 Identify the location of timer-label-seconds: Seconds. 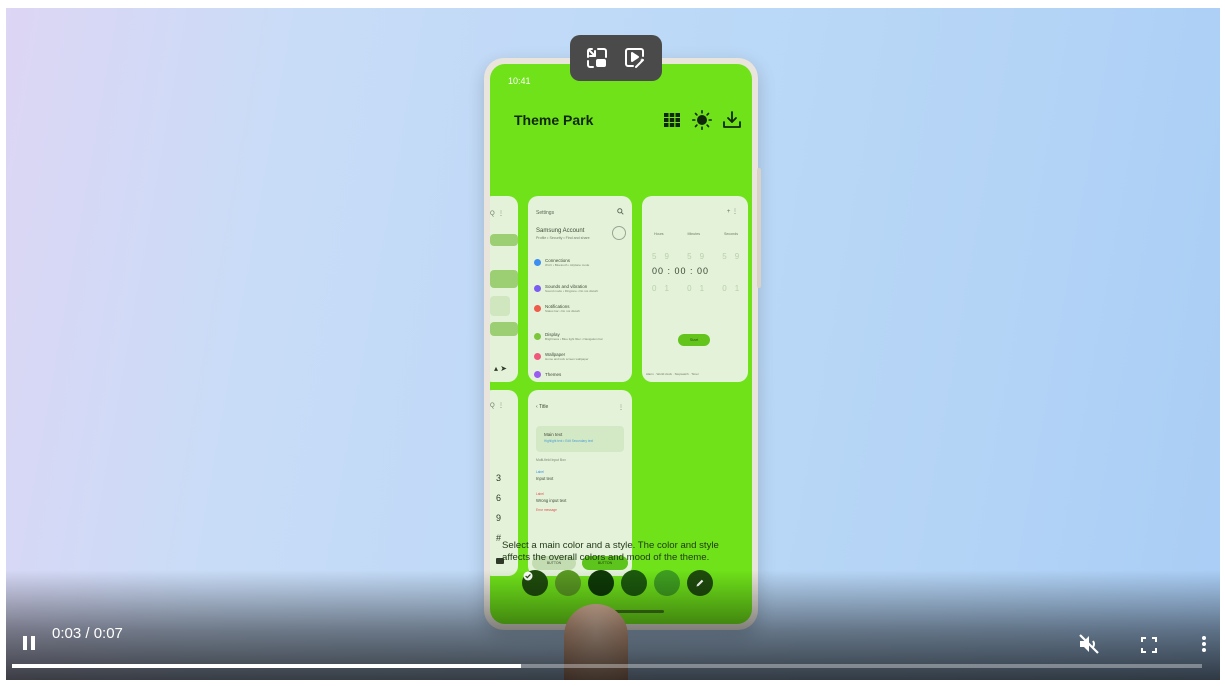
(731, 234).